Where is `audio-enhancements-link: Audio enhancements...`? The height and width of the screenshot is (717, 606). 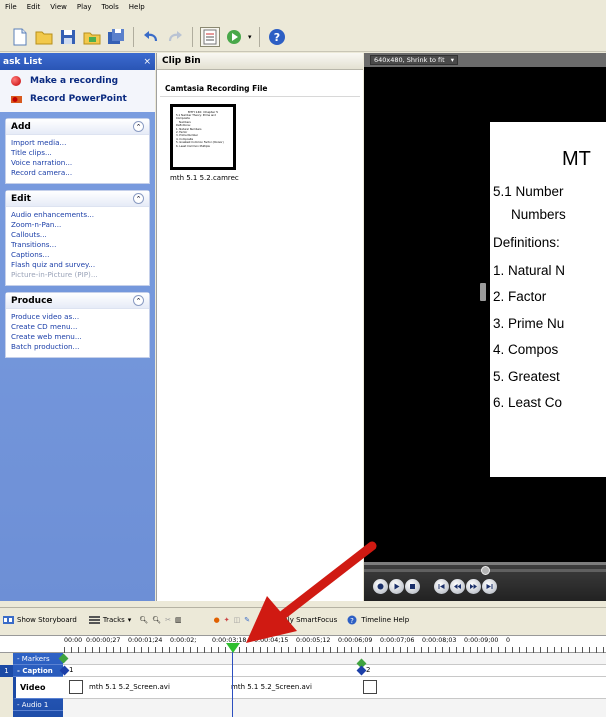 audio-enhancements-link: Audio enhancements... is located at coordinates (77, 215).